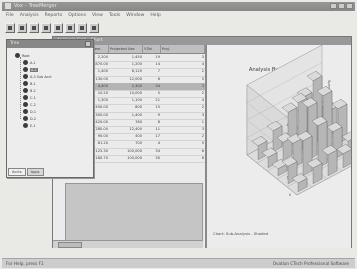 Image resolution: width=357 pixels, height=269 pixels. What do you see at coordinates (158, 114) in the screenshot?
I see `table-cell: 9` at bounding box center [158, 114].